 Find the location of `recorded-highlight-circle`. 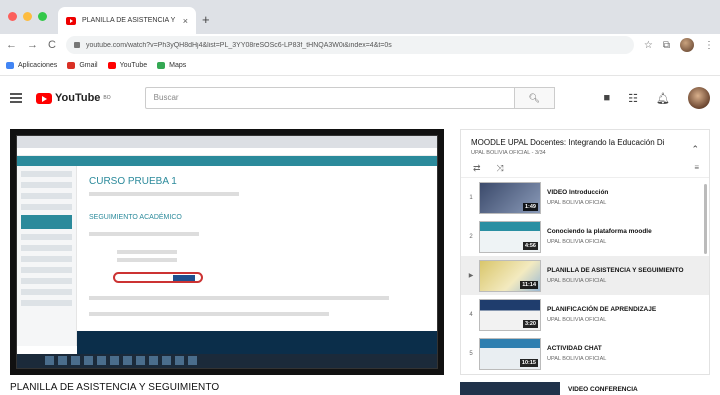

recorded-highlight-circle is located at coordinates (158, 277).